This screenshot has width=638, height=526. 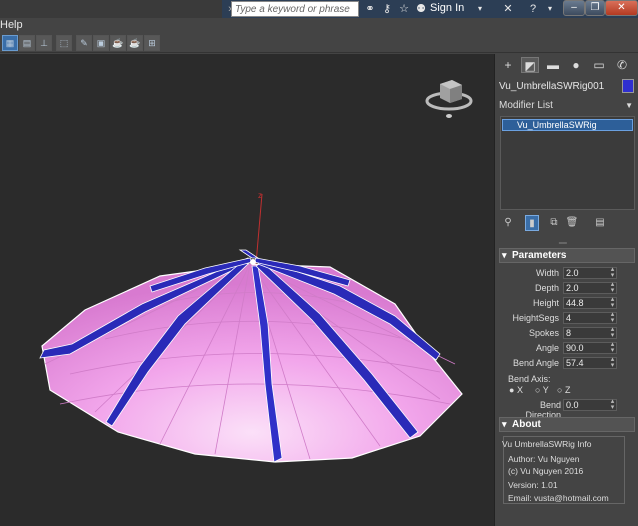 What do you see at coordinates (547, 273) in the screenshot?
I see `width-label: Width` at bounding box center [547, 273].